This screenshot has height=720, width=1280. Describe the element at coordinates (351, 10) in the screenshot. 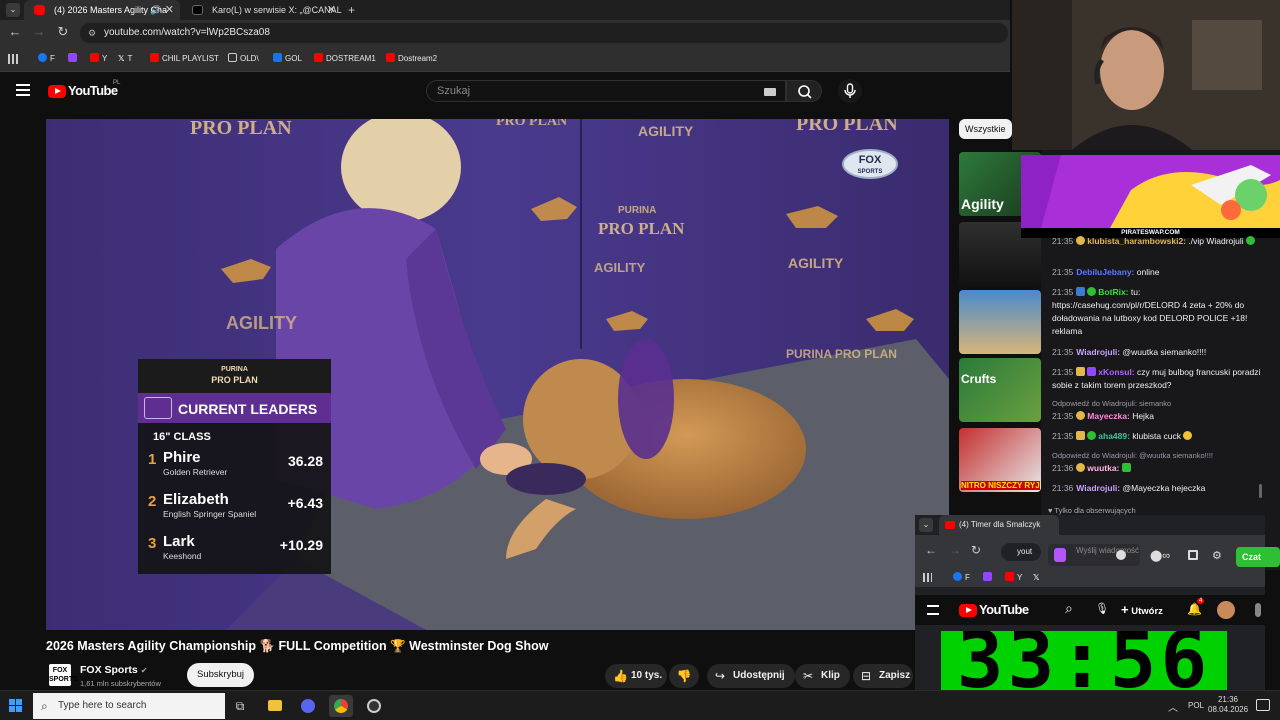

I see `new-tab-button: +` at that location.